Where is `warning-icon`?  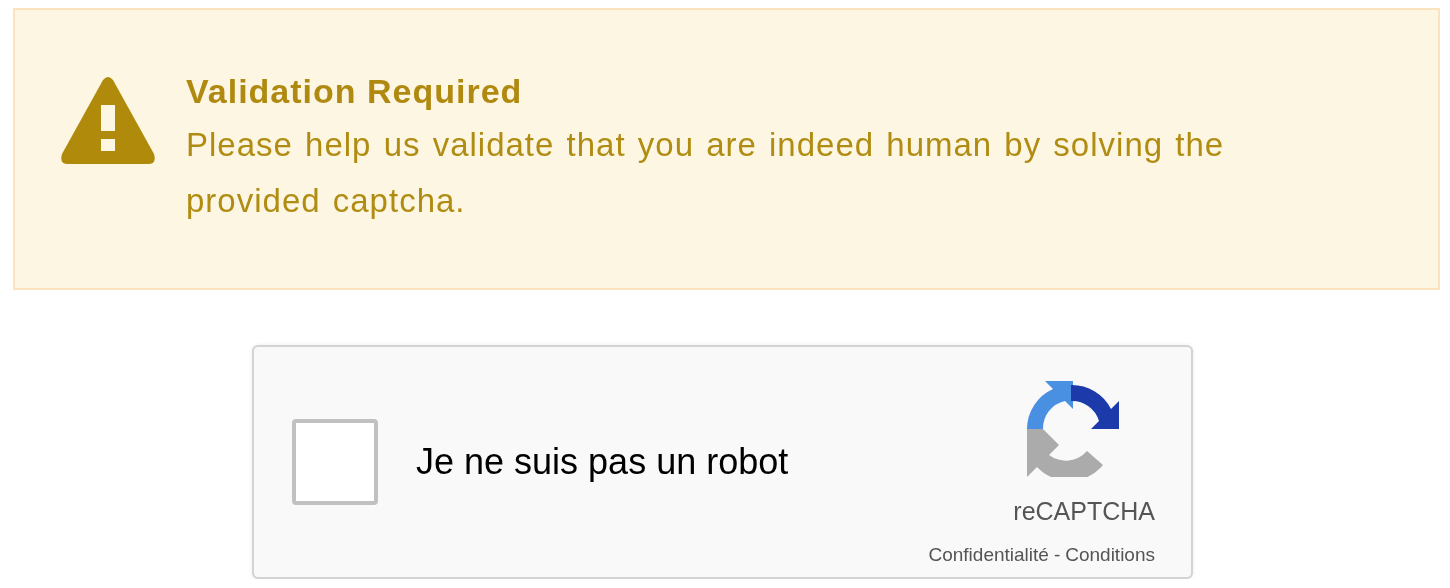
warning-icon is located at coordinates (108, 121).